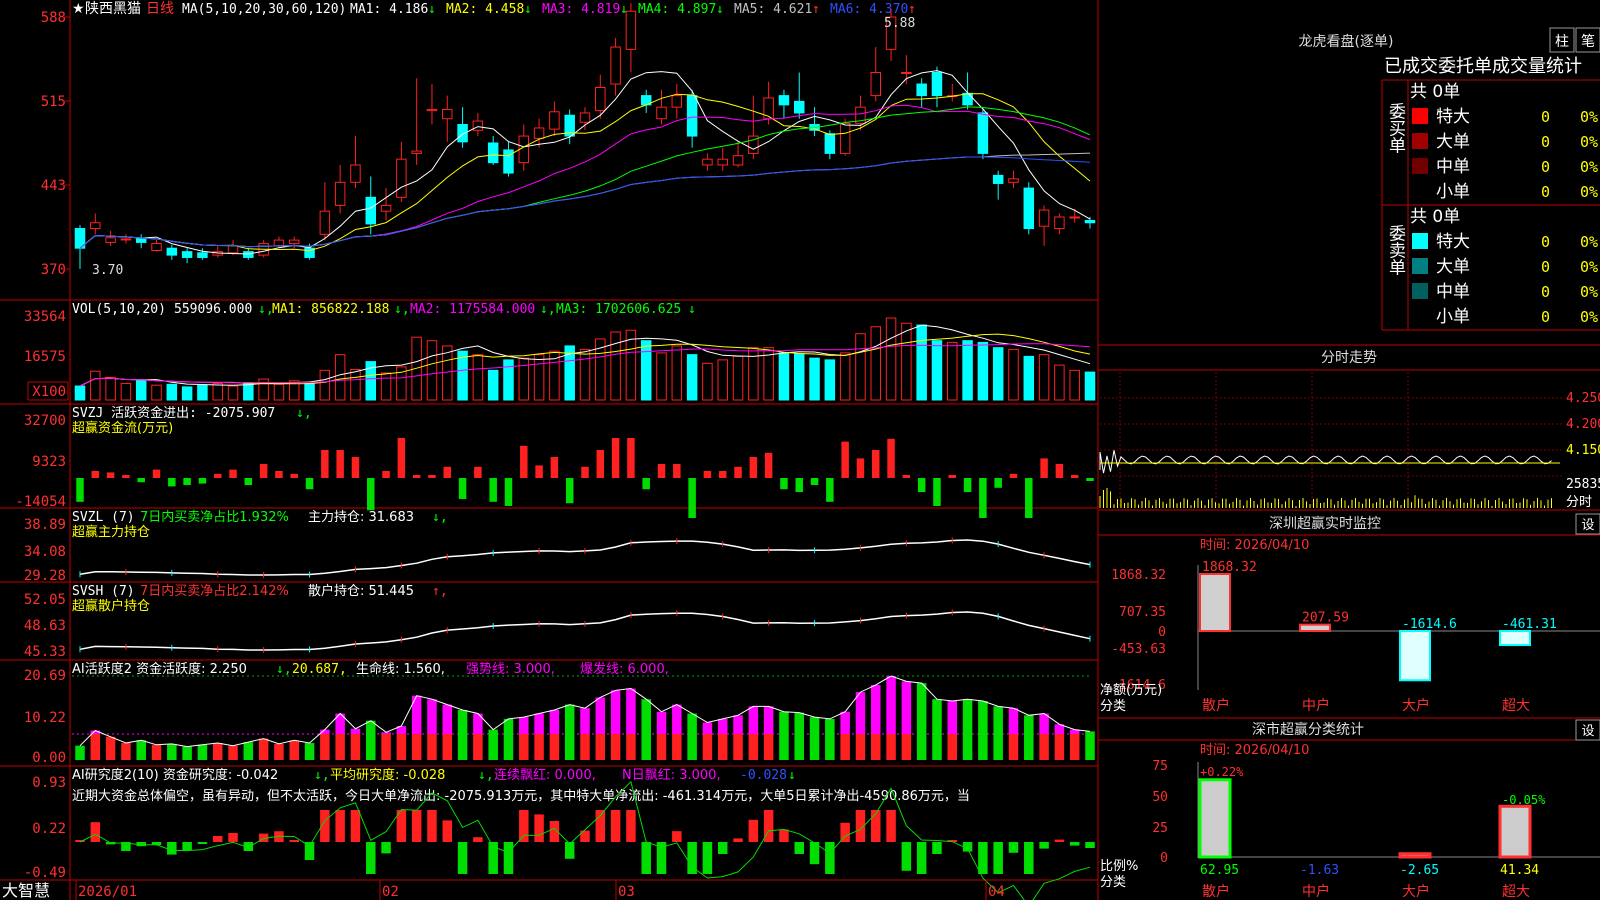 Image resolution: width=1600 pixels, height=900 pixels. Describe the element at coordinates (113, 9) in the screenshot. I see `stock-name: 陕西黑猫` at that location.